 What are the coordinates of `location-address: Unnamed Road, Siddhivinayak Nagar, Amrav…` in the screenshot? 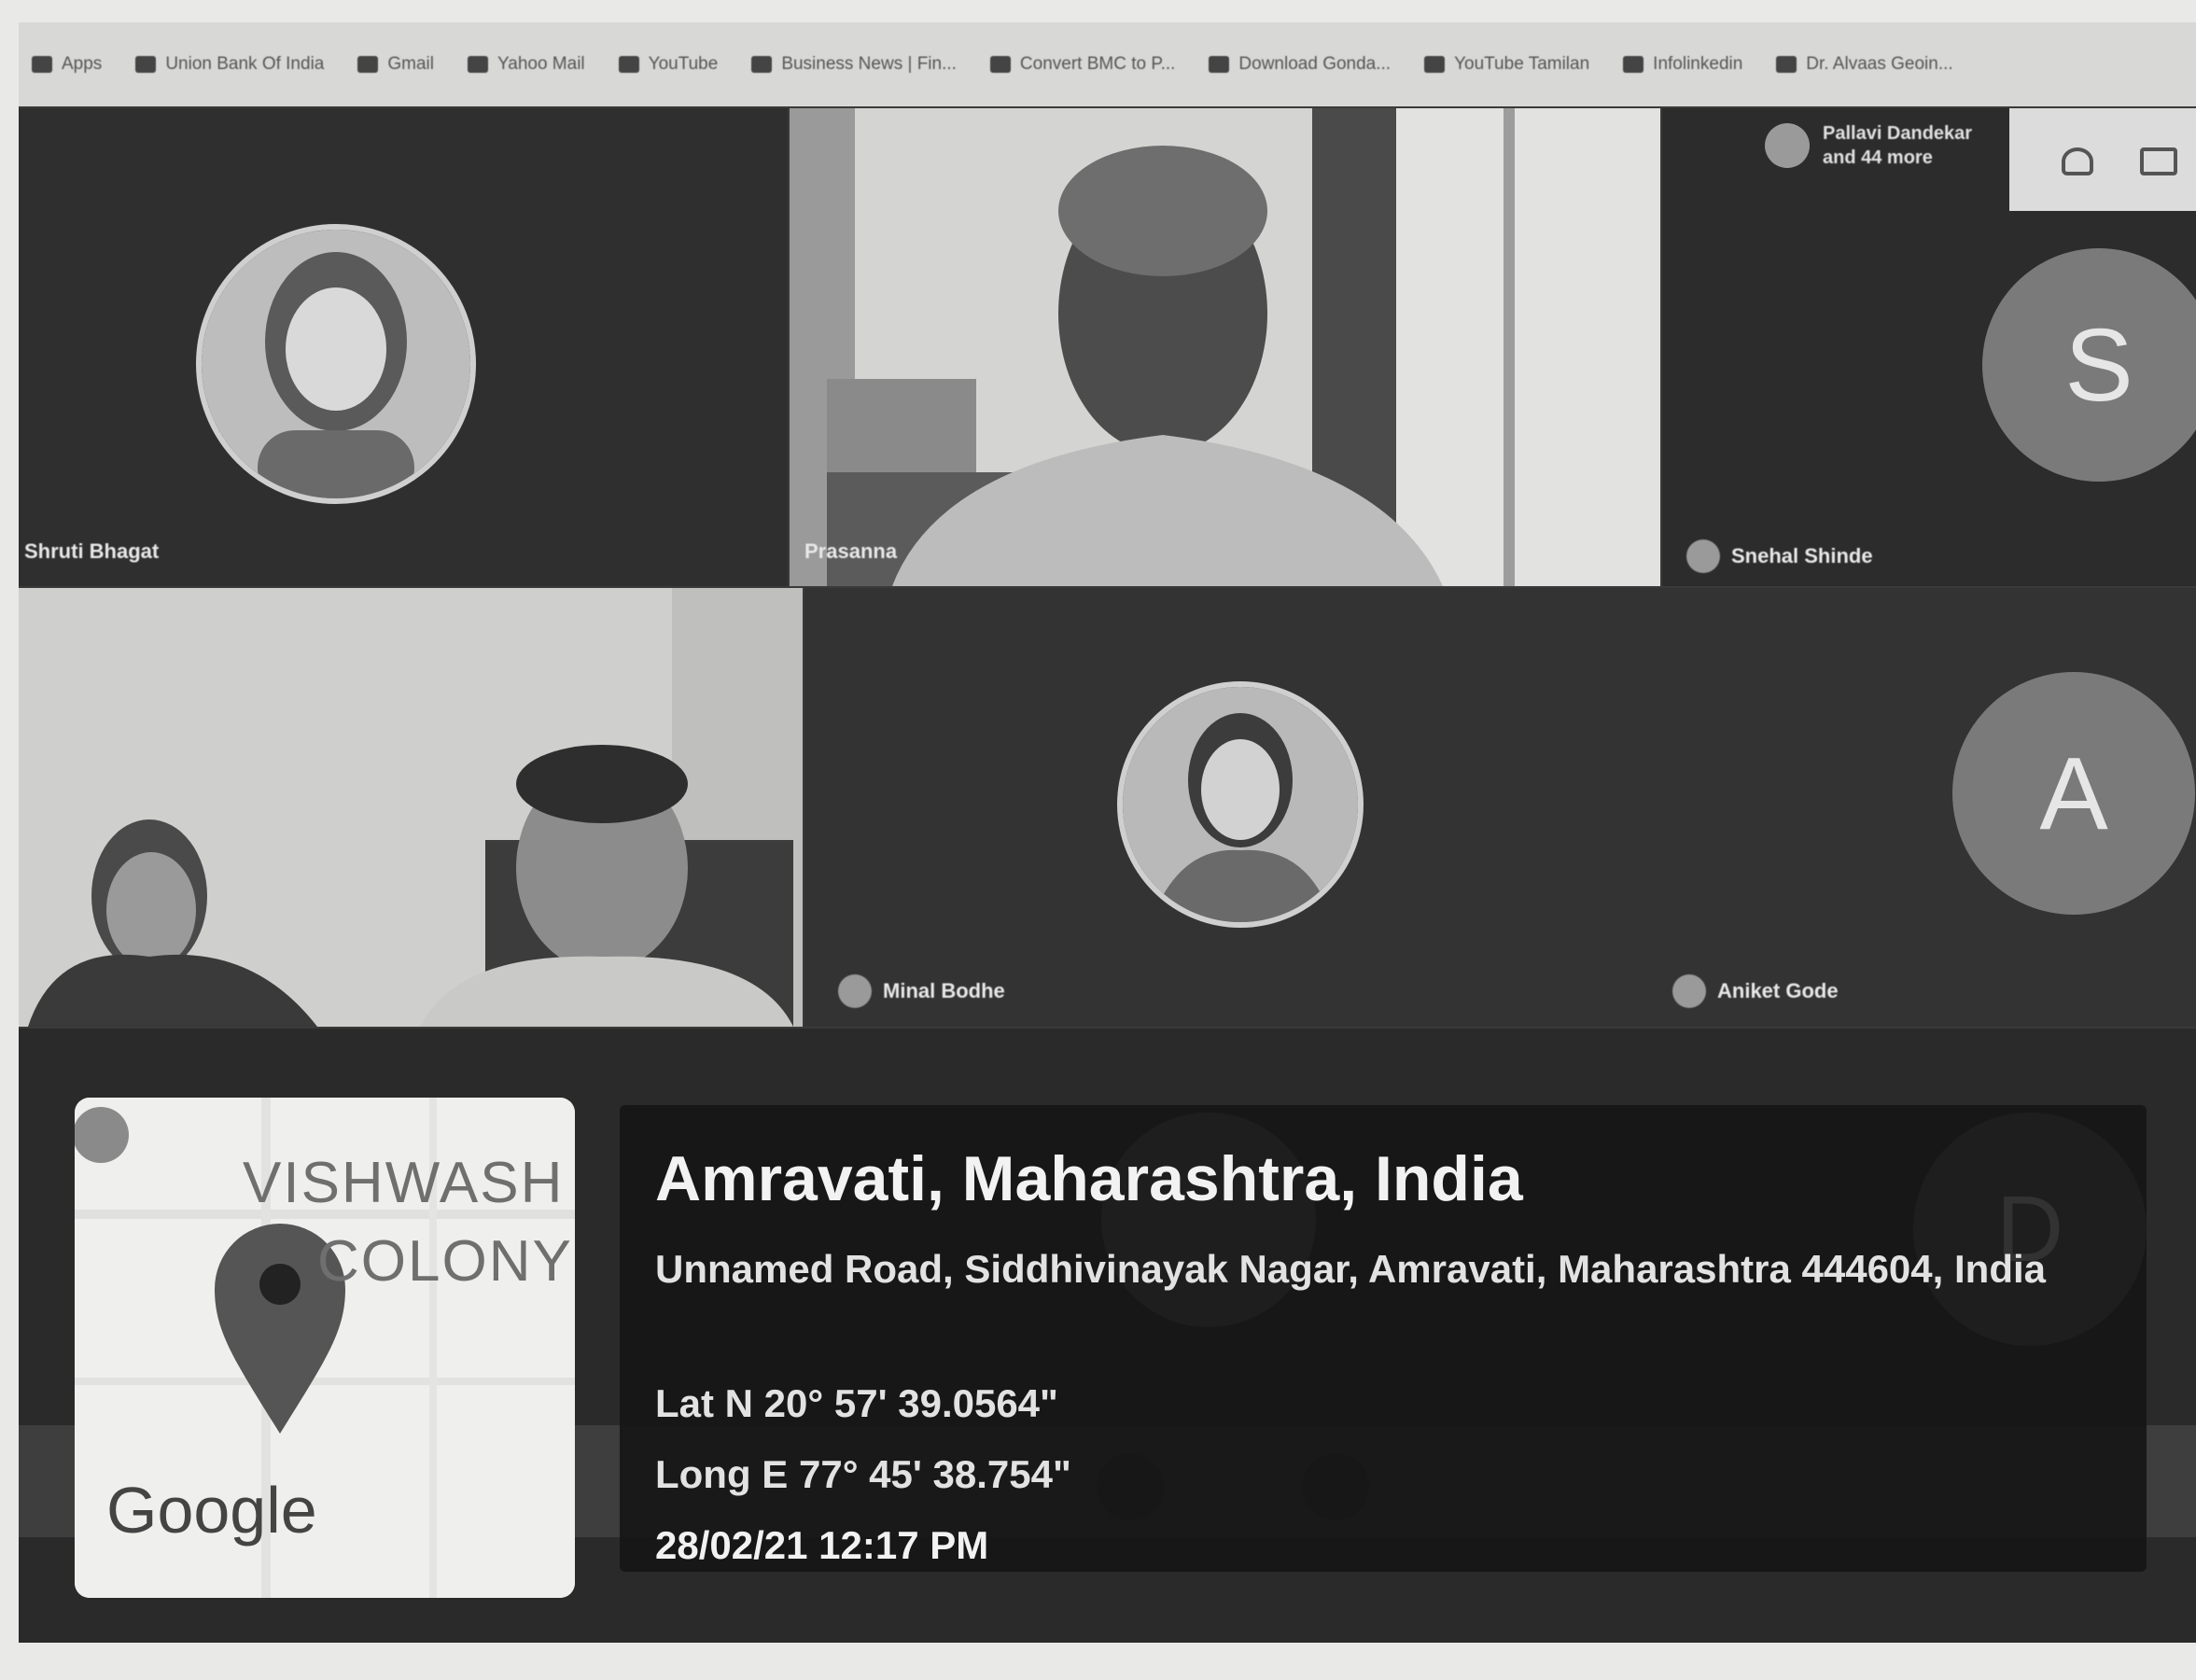 It's located at (1350, 1269).